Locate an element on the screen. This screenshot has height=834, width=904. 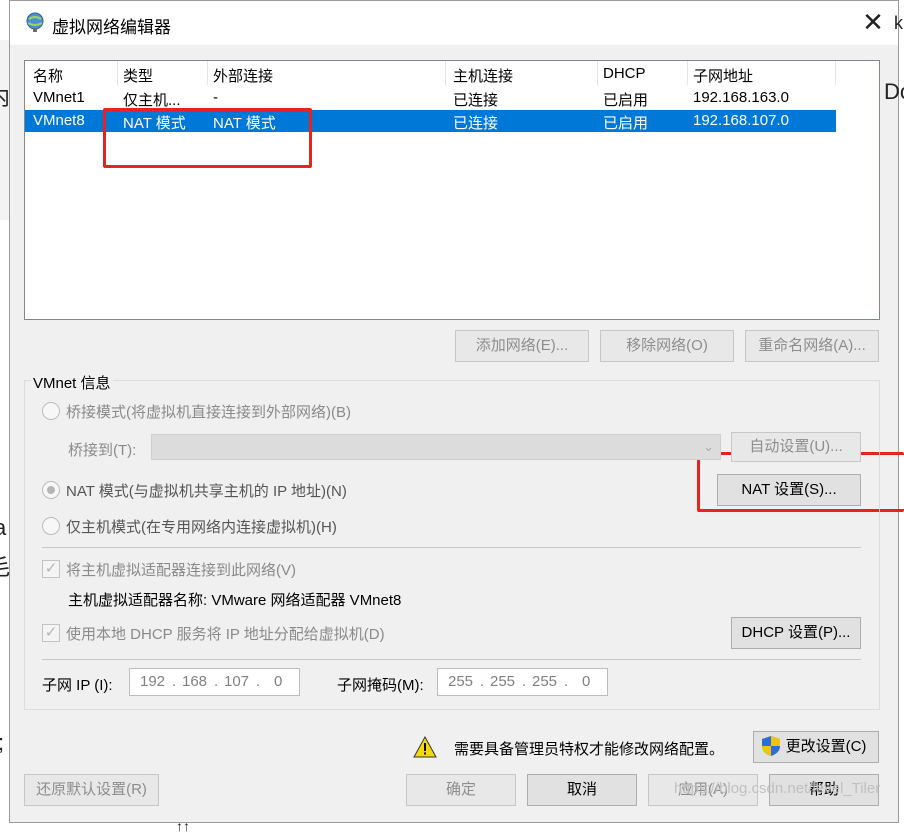
uac-shield-icon is located at coordinates (771, 746).